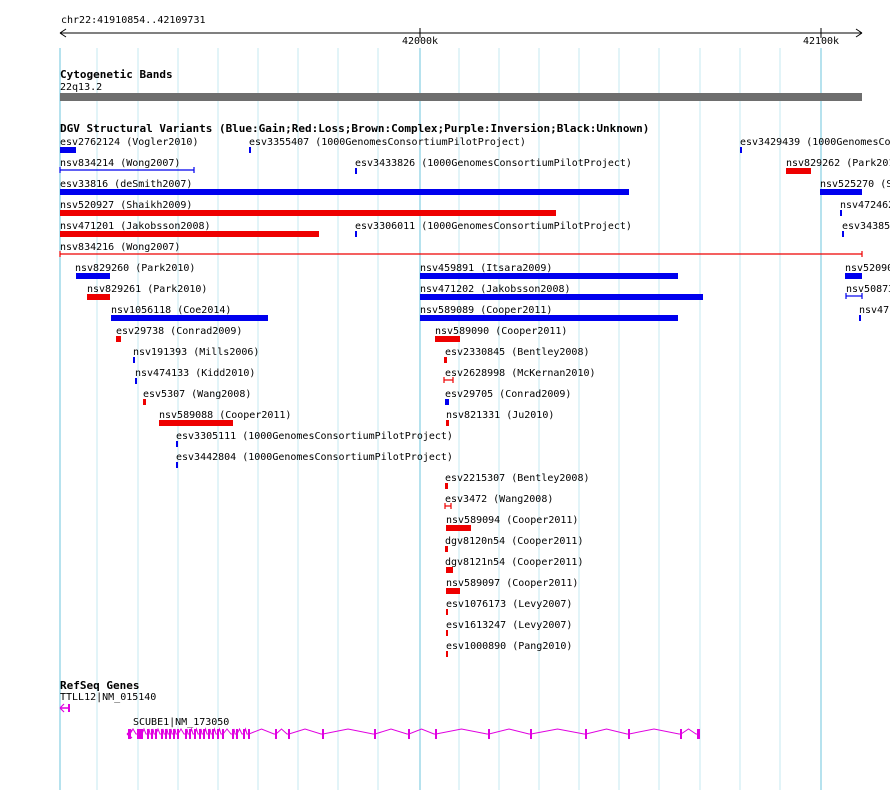 The width and height of the screenshot is (890, 790). What do you see at coordinates (512, 523) in the screenshot?
I see `dgv-feature: nsv589094 (Cooper2011)` at bounding box center [512, 523].